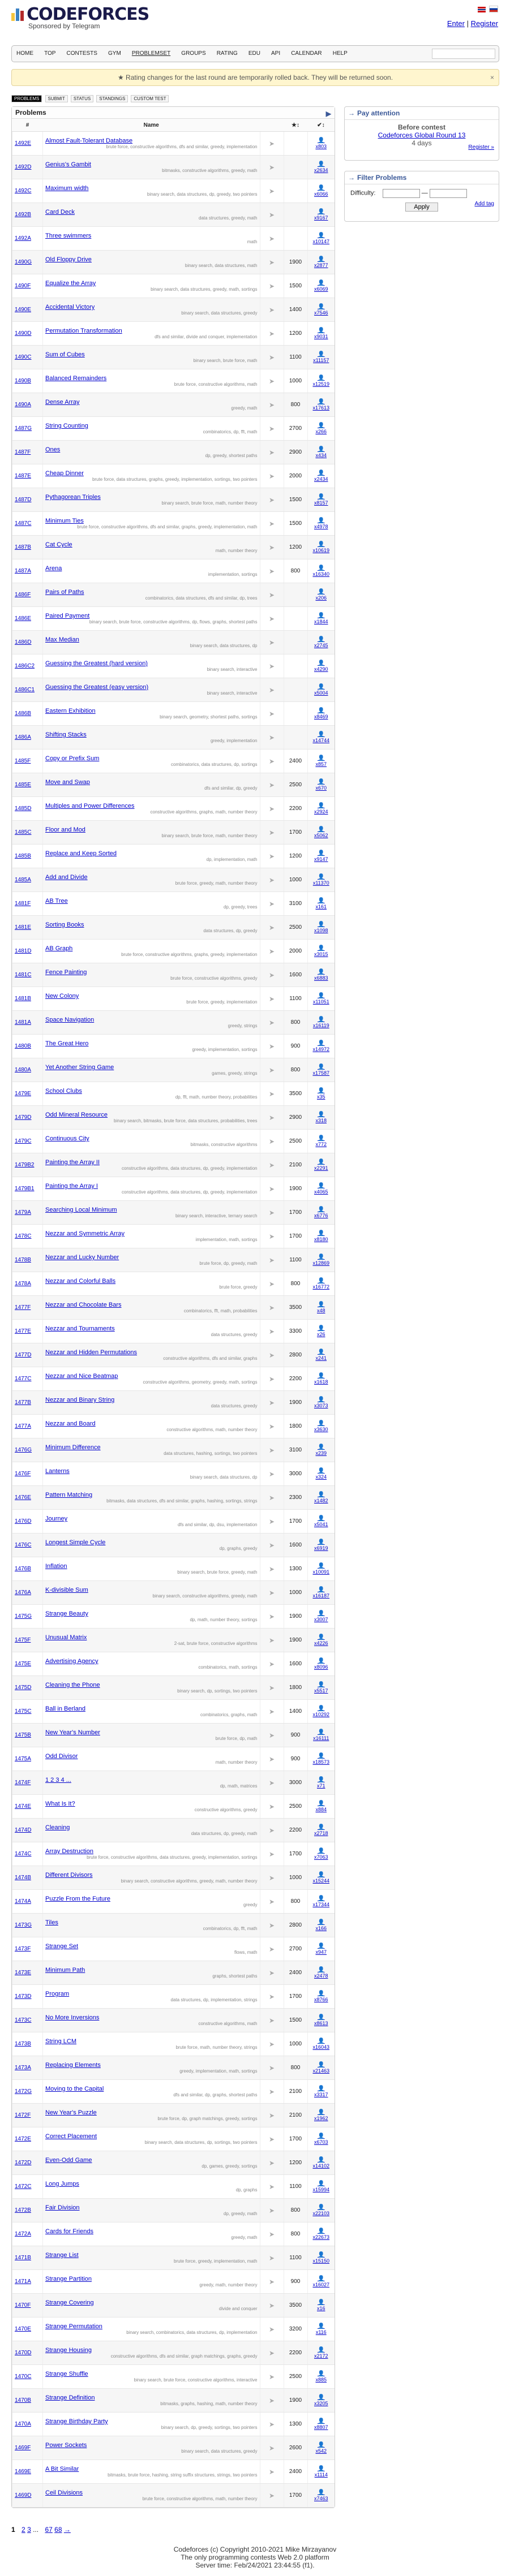 The height and width of the screenshot is (2576, 510). Describe the element at coordinates (321, 808) in the screenshot. I see `solved-count-cell: 👤 x2924` at that location.